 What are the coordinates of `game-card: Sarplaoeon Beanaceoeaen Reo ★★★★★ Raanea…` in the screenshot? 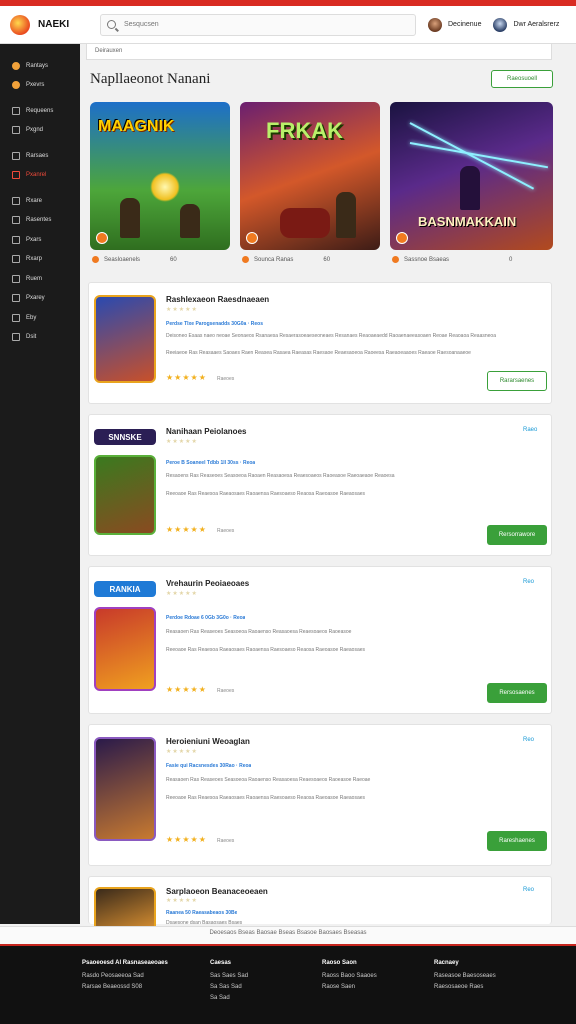 It's located at (320, 901).